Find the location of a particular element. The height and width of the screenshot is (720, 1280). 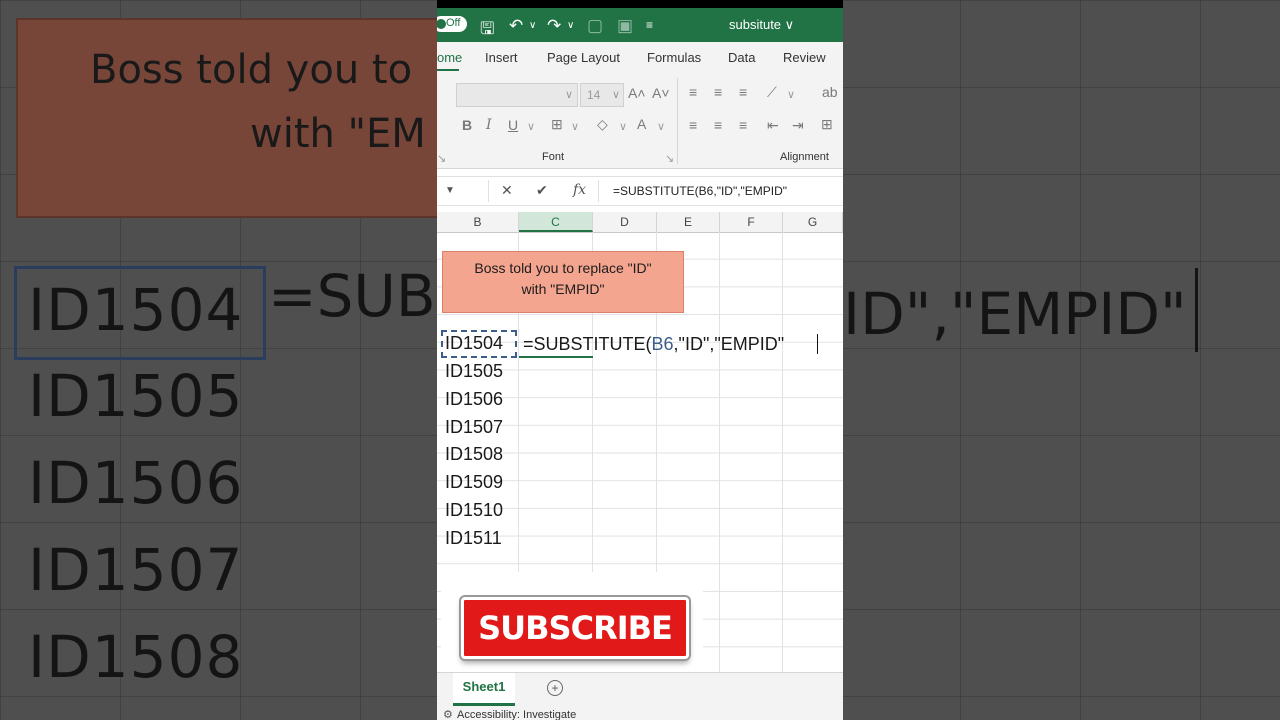

subscribe-button: SUBSCRIBE is located at coordinates (575, 628).